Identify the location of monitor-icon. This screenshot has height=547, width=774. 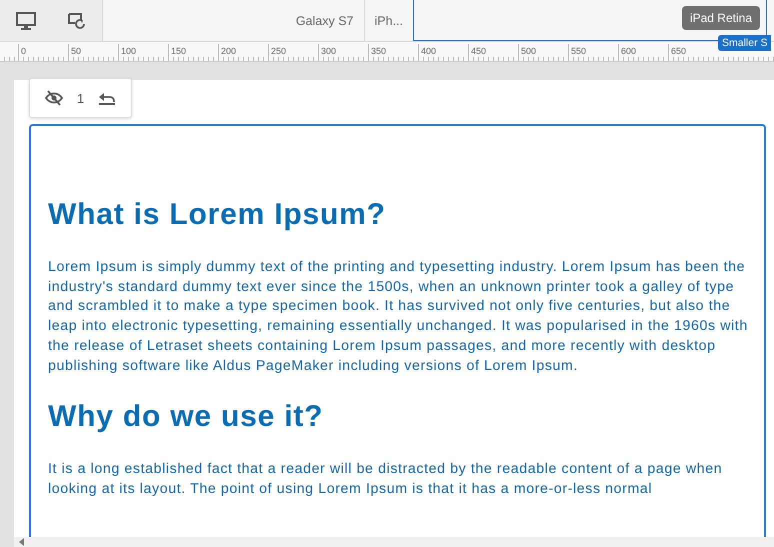
(26, 21).